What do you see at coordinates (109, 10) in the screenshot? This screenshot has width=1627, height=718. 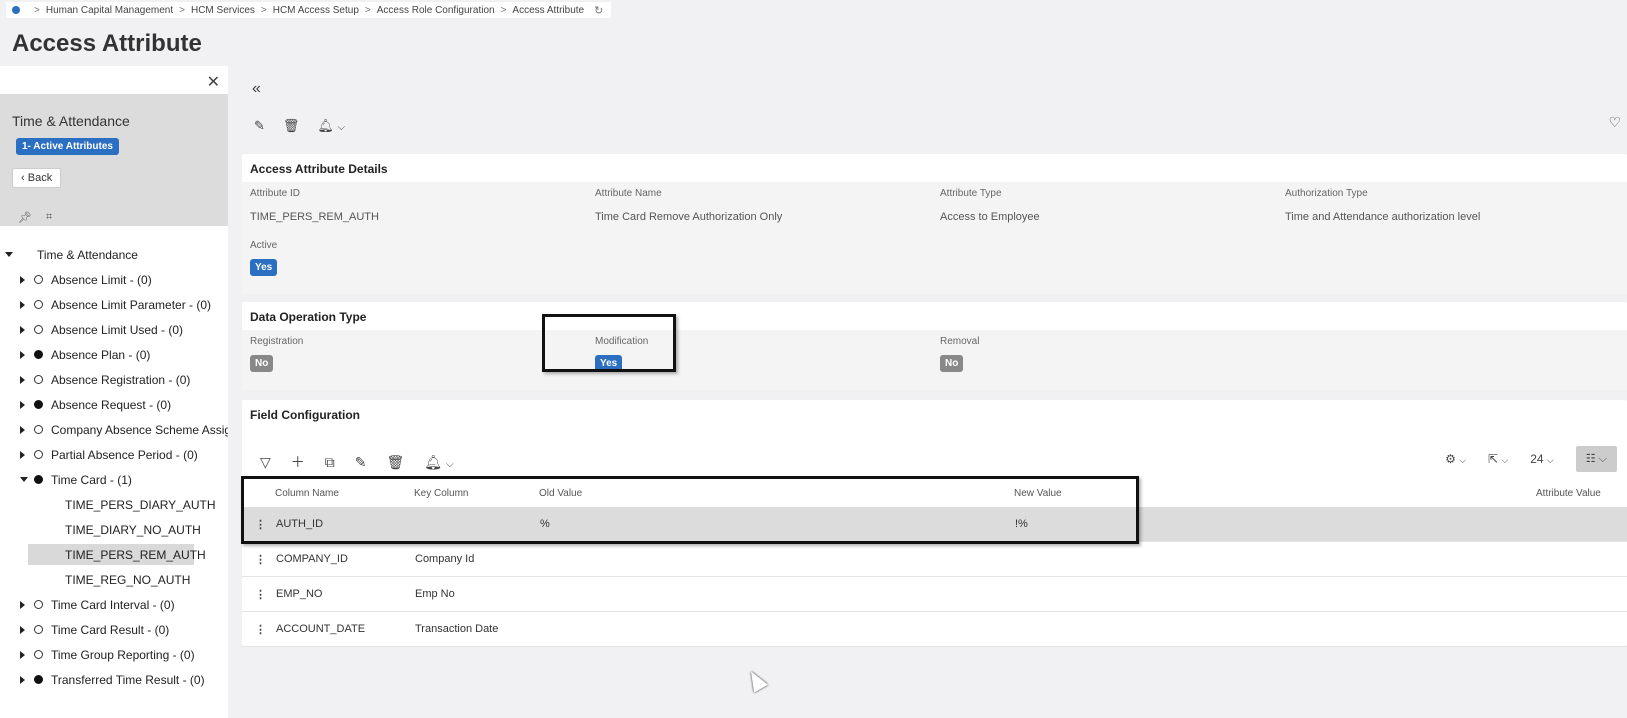 I see `breadcrumb-item: Human Capital Management` at bounding box center [109, 10].